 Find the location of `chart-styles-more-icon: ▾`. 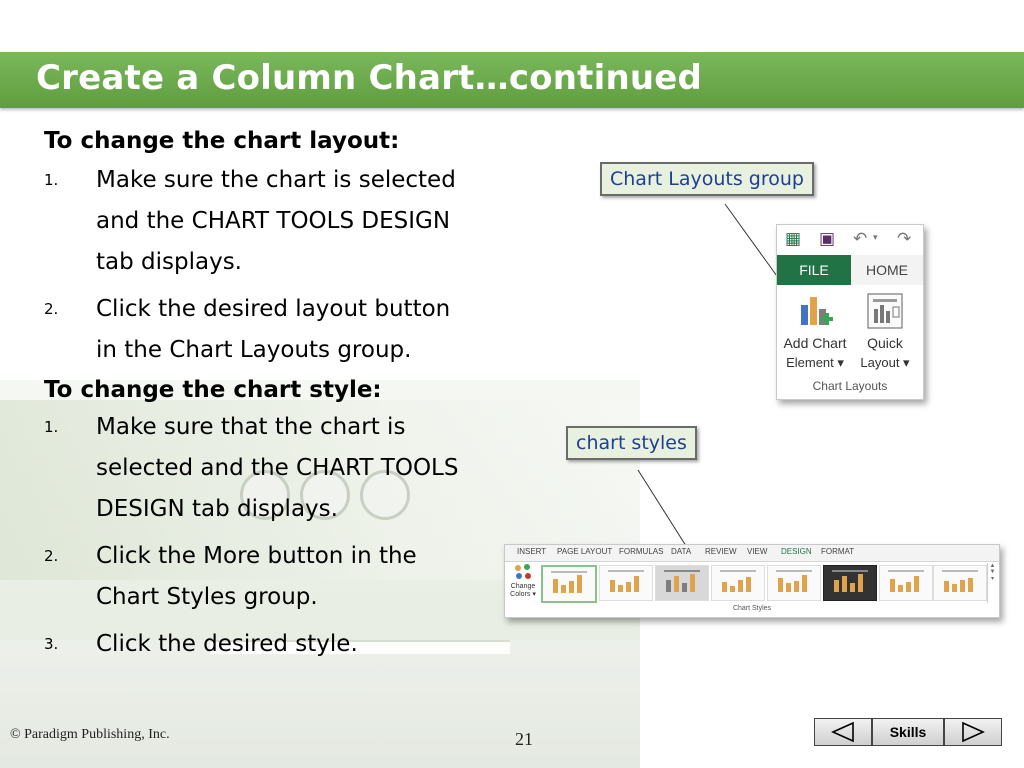

chart-styles-more-icon: ▾ is located at coordinates (992, 578).